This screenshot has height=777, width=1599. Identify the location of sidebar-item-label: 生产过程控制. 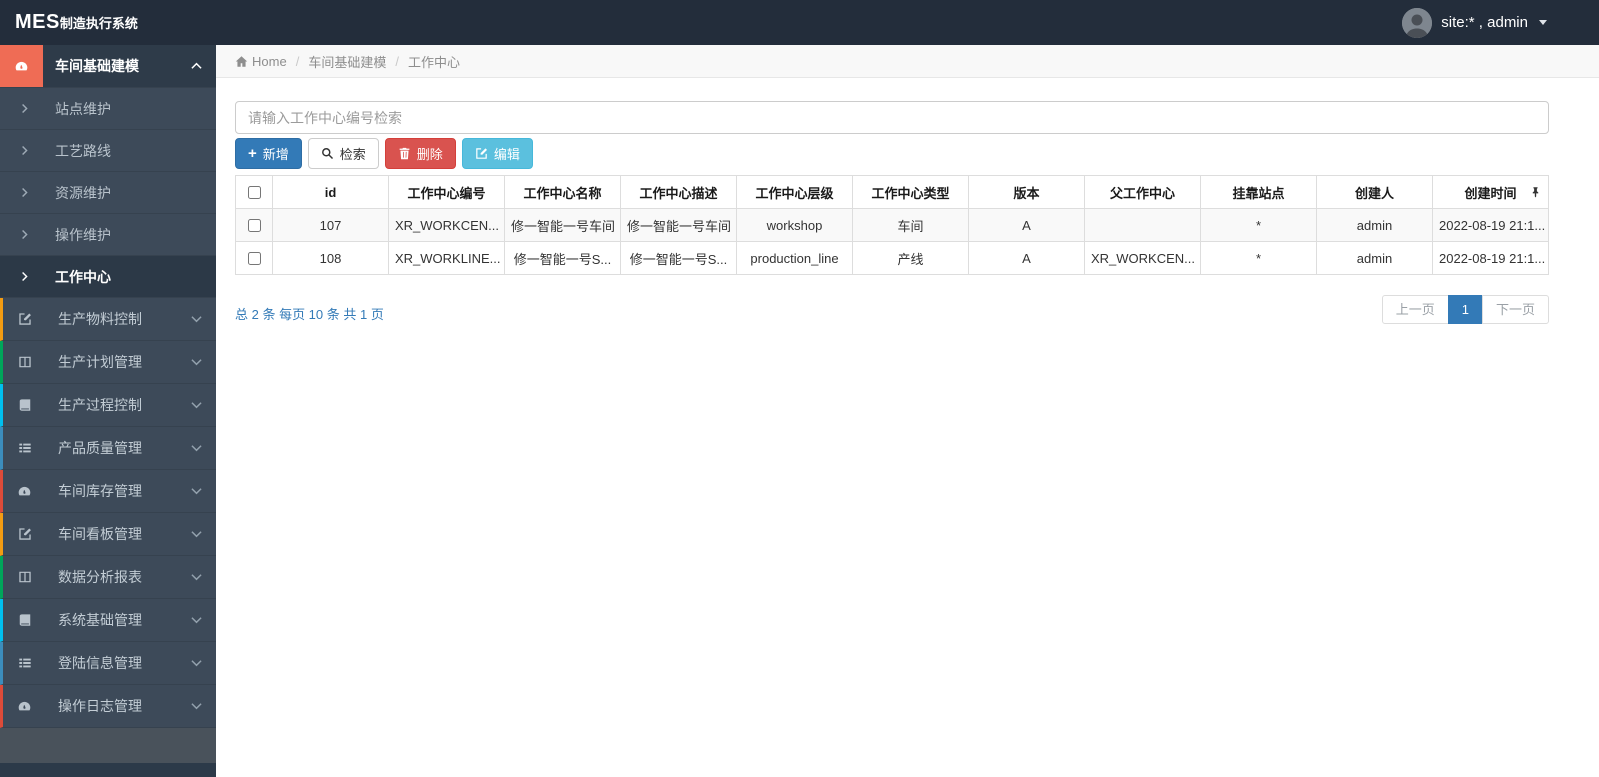
(100, 405).